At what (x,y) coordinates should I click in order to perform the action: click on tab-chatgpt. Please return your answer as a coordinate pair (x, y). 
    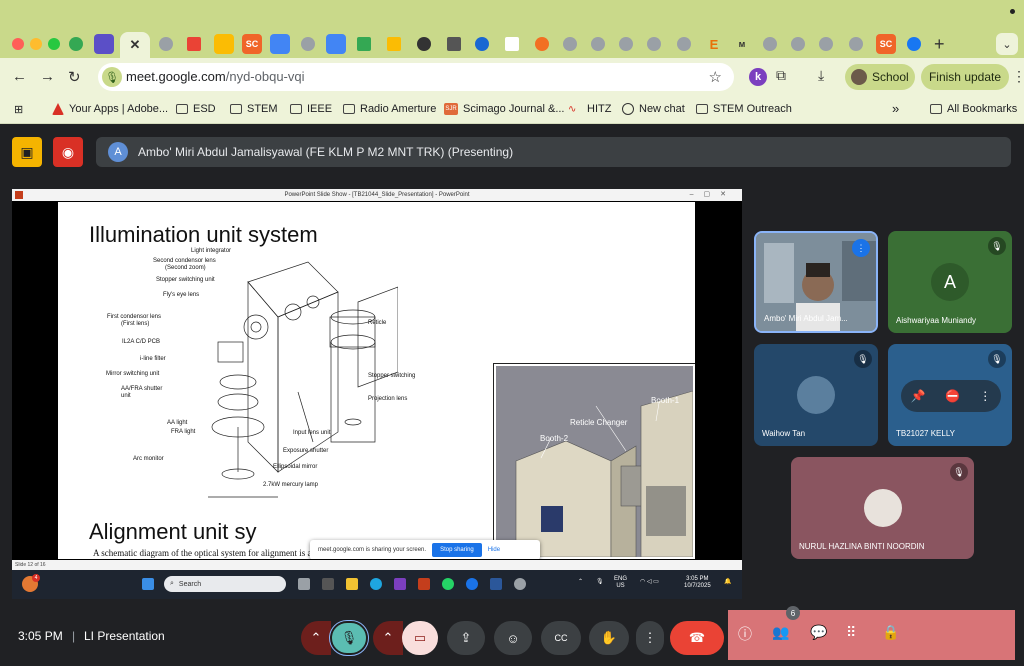
    Looking at the image, I should click on (424, 44).